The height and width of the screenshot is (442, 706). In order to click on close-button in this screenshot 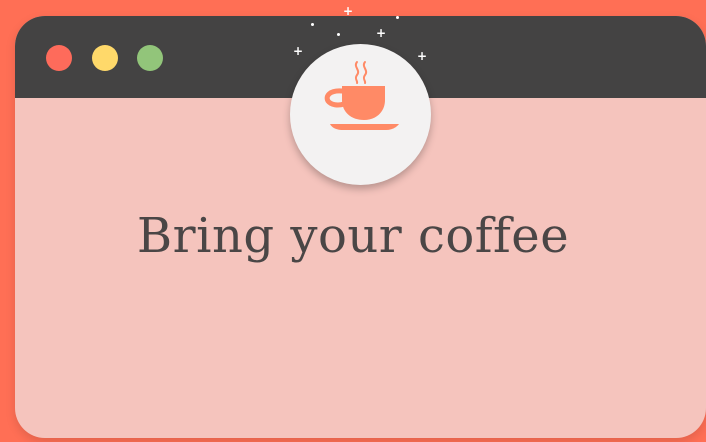, I will do `click(59, 58)`.